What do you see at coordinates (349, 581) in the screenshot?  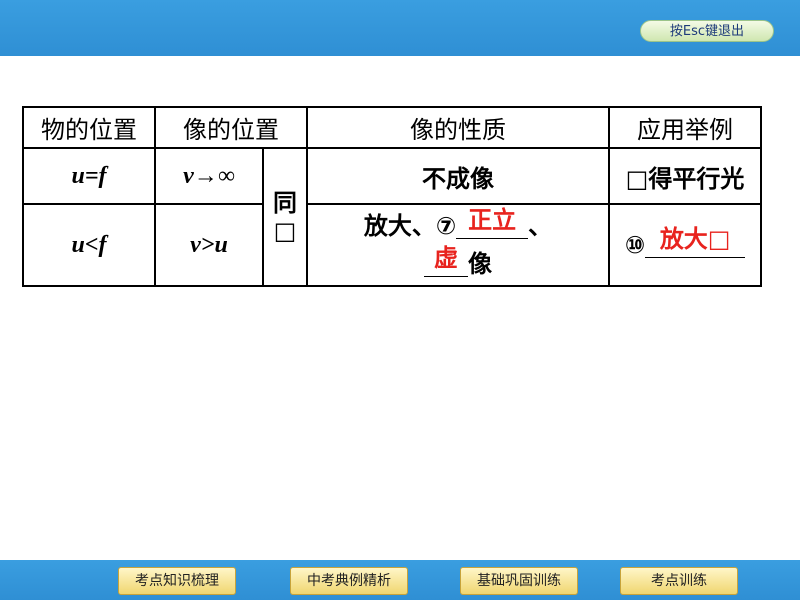 I see `nav-typical-examples: 中考典例精析` at bounding box center [349, 581].